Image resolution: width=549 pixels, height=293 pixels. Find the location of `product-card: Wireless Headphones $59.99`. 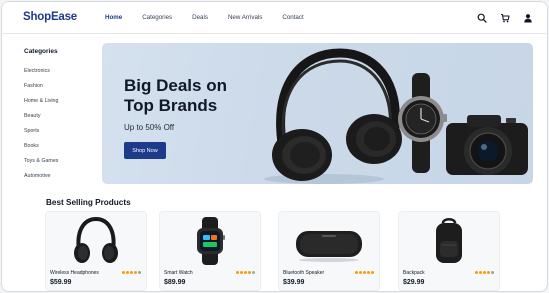

product-card: Wireless Headphones $59.99 is located at coordinates (96, 251).